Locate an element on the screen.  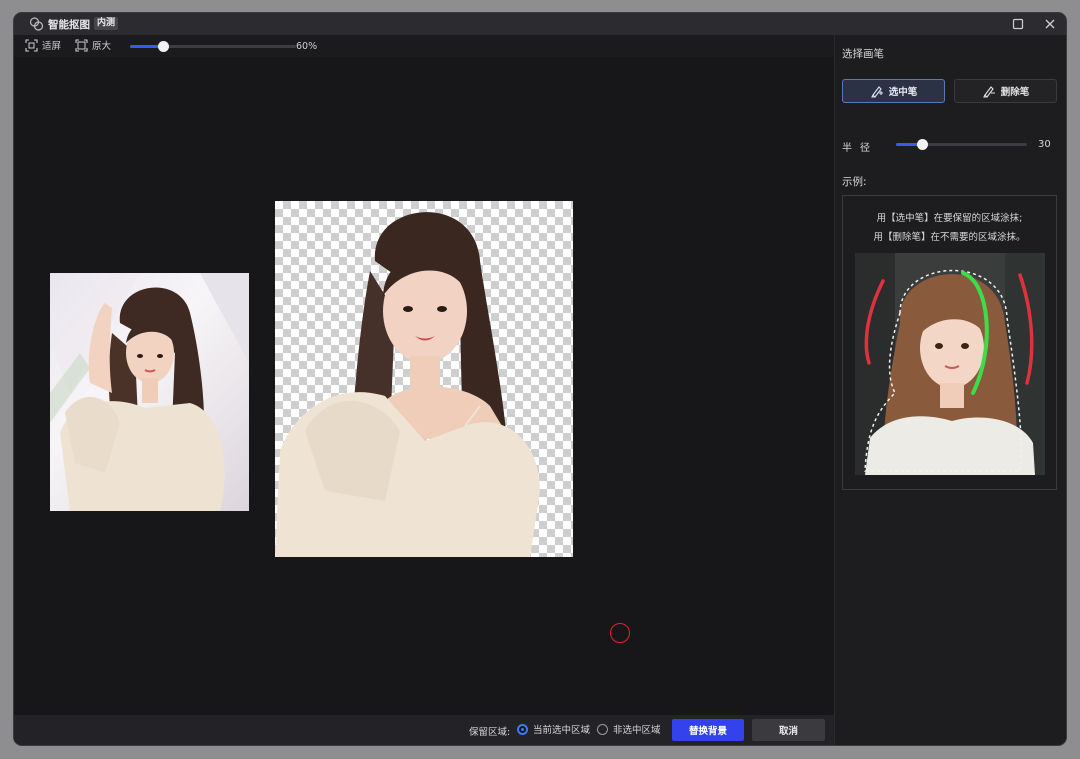
original-photo-drawing is located at coordinates (149, 392).